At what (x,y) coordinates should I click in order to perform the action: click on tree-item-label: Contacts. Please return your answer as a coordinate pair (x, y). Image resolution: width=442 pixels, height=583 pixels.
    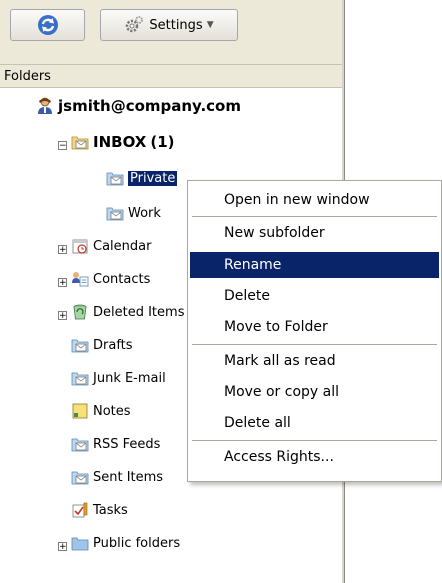
    Looking at the image, I should click on (122, 279).